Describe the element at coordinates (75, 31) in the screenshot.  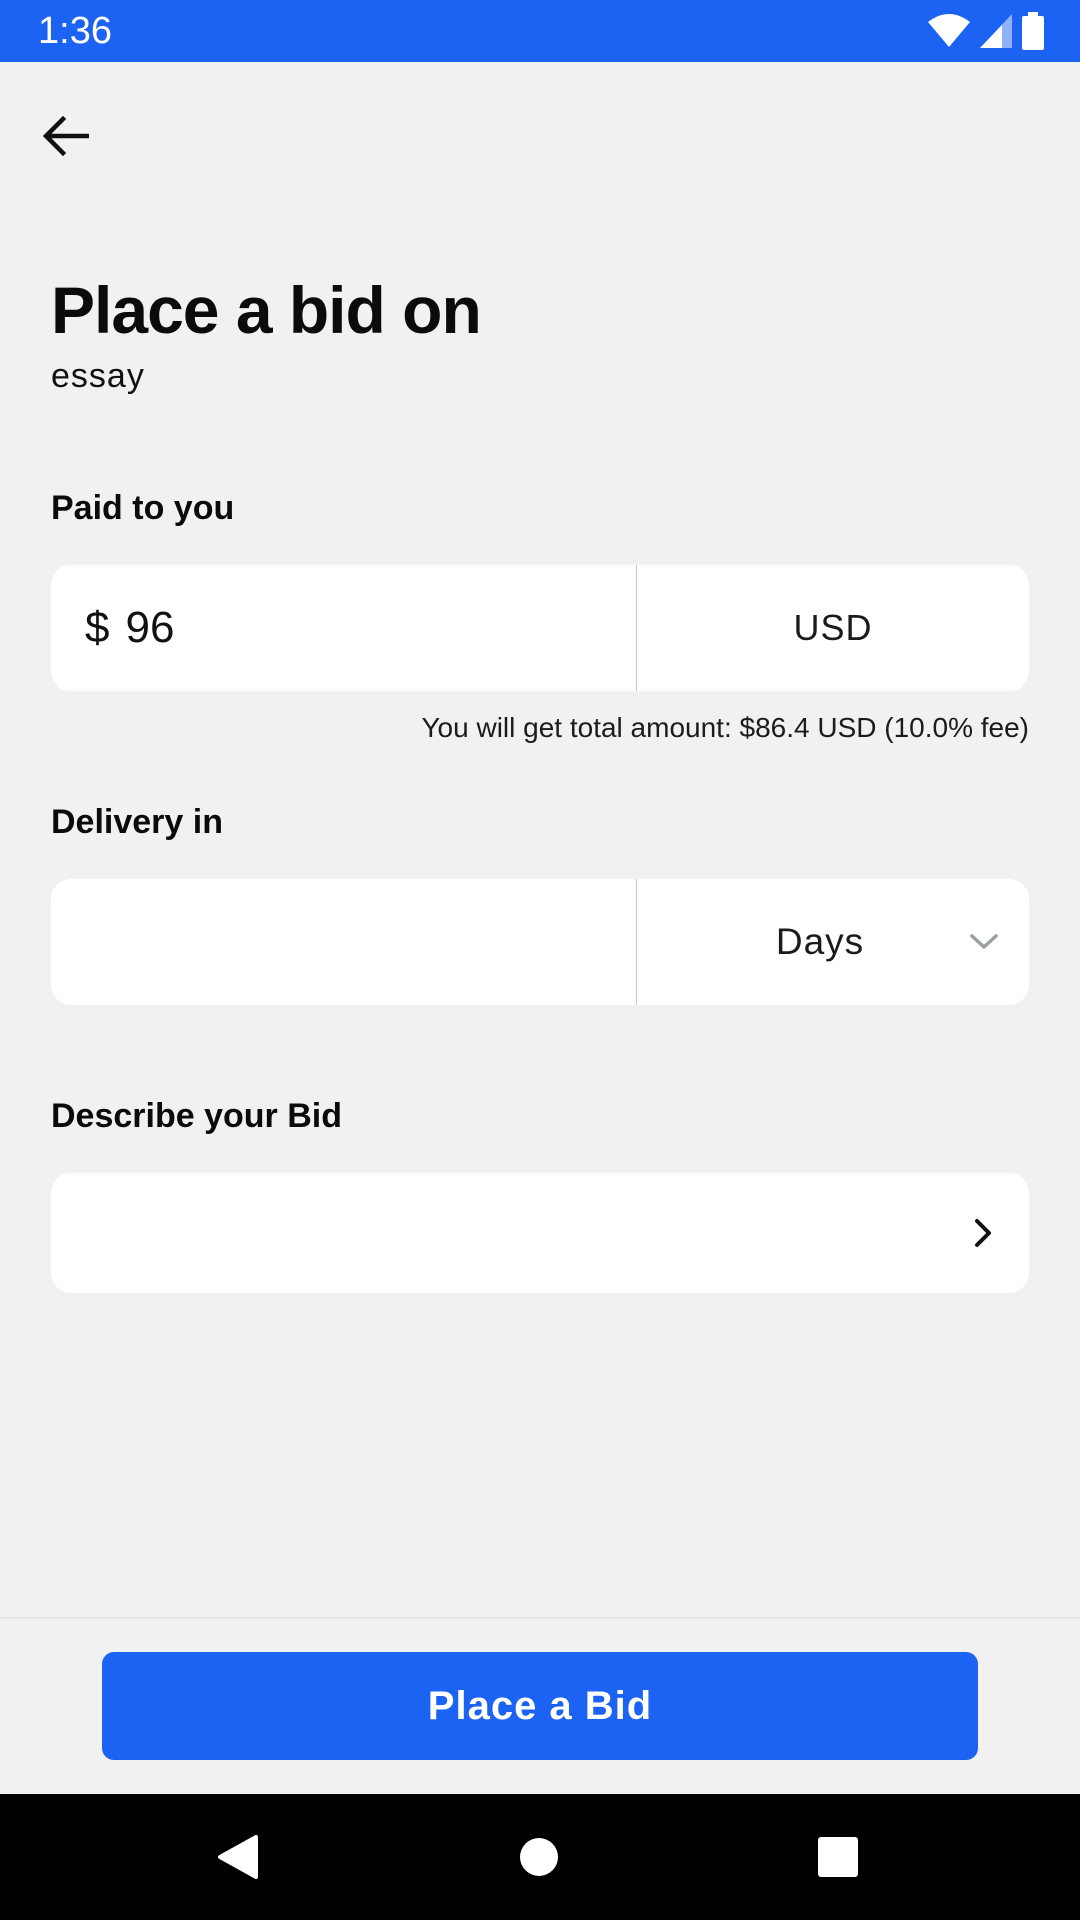
I see `status-time: 1:36` at that location.